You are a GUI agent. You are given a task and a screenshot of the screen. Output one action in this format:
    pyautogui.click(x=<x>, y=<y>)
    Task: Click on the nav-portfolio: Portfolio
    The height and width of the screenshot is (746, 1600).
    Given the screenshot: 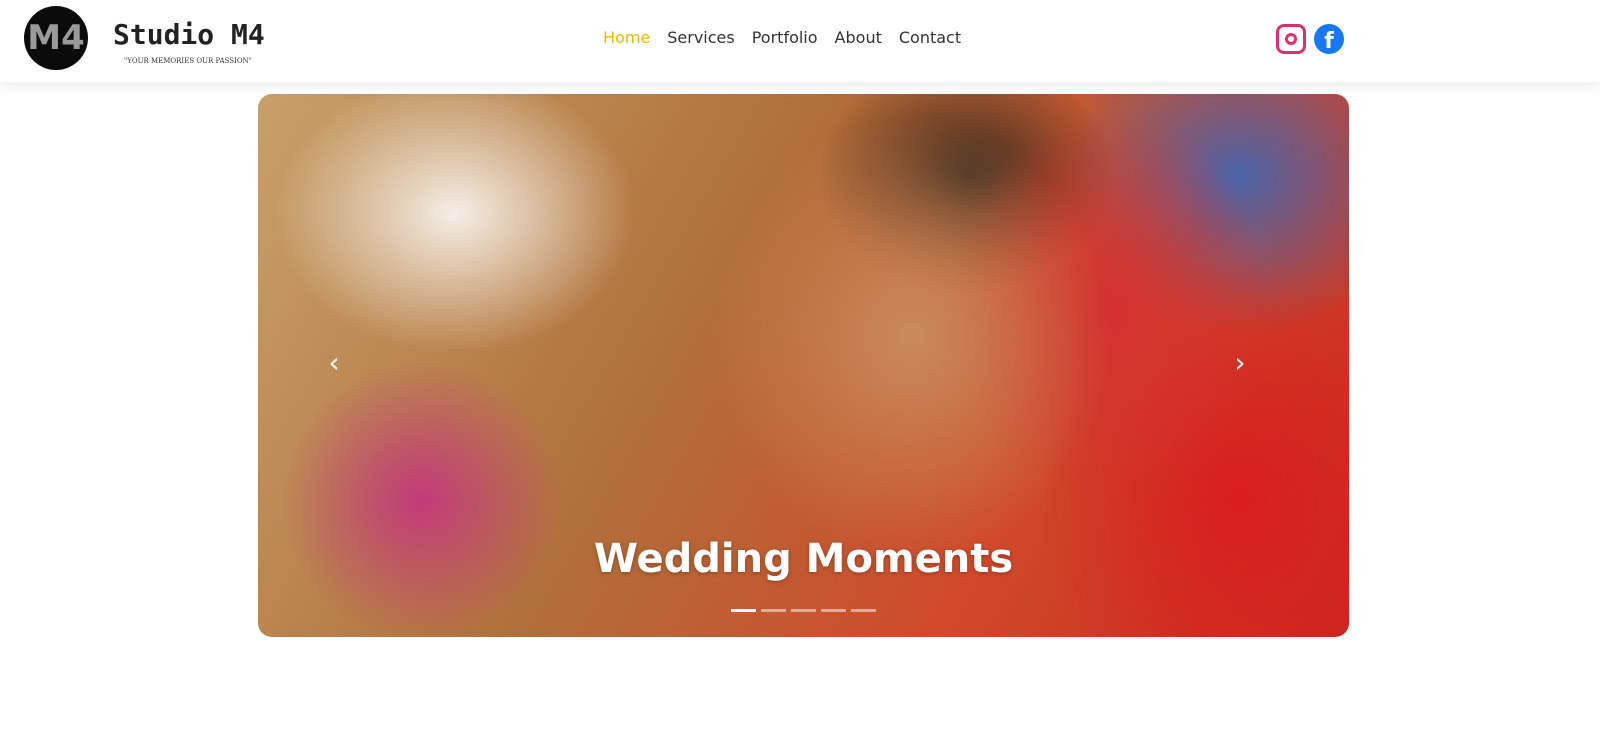 What is the action you would take?
    pyautogui.click(x=785, y=37)
    